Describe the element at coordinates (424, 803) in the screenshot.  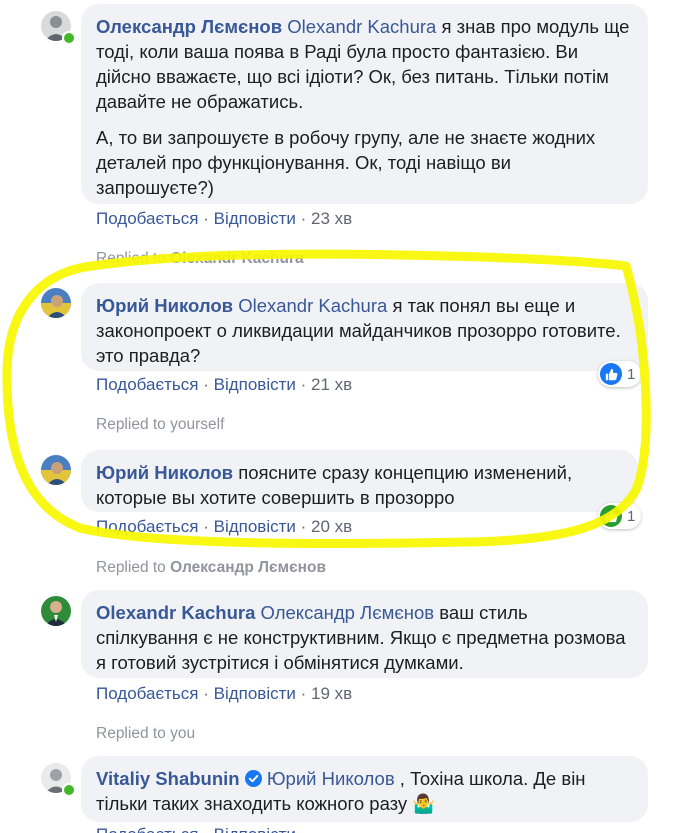
I see `shrug-emoji-icon: 🤷‍♂️` at that location.